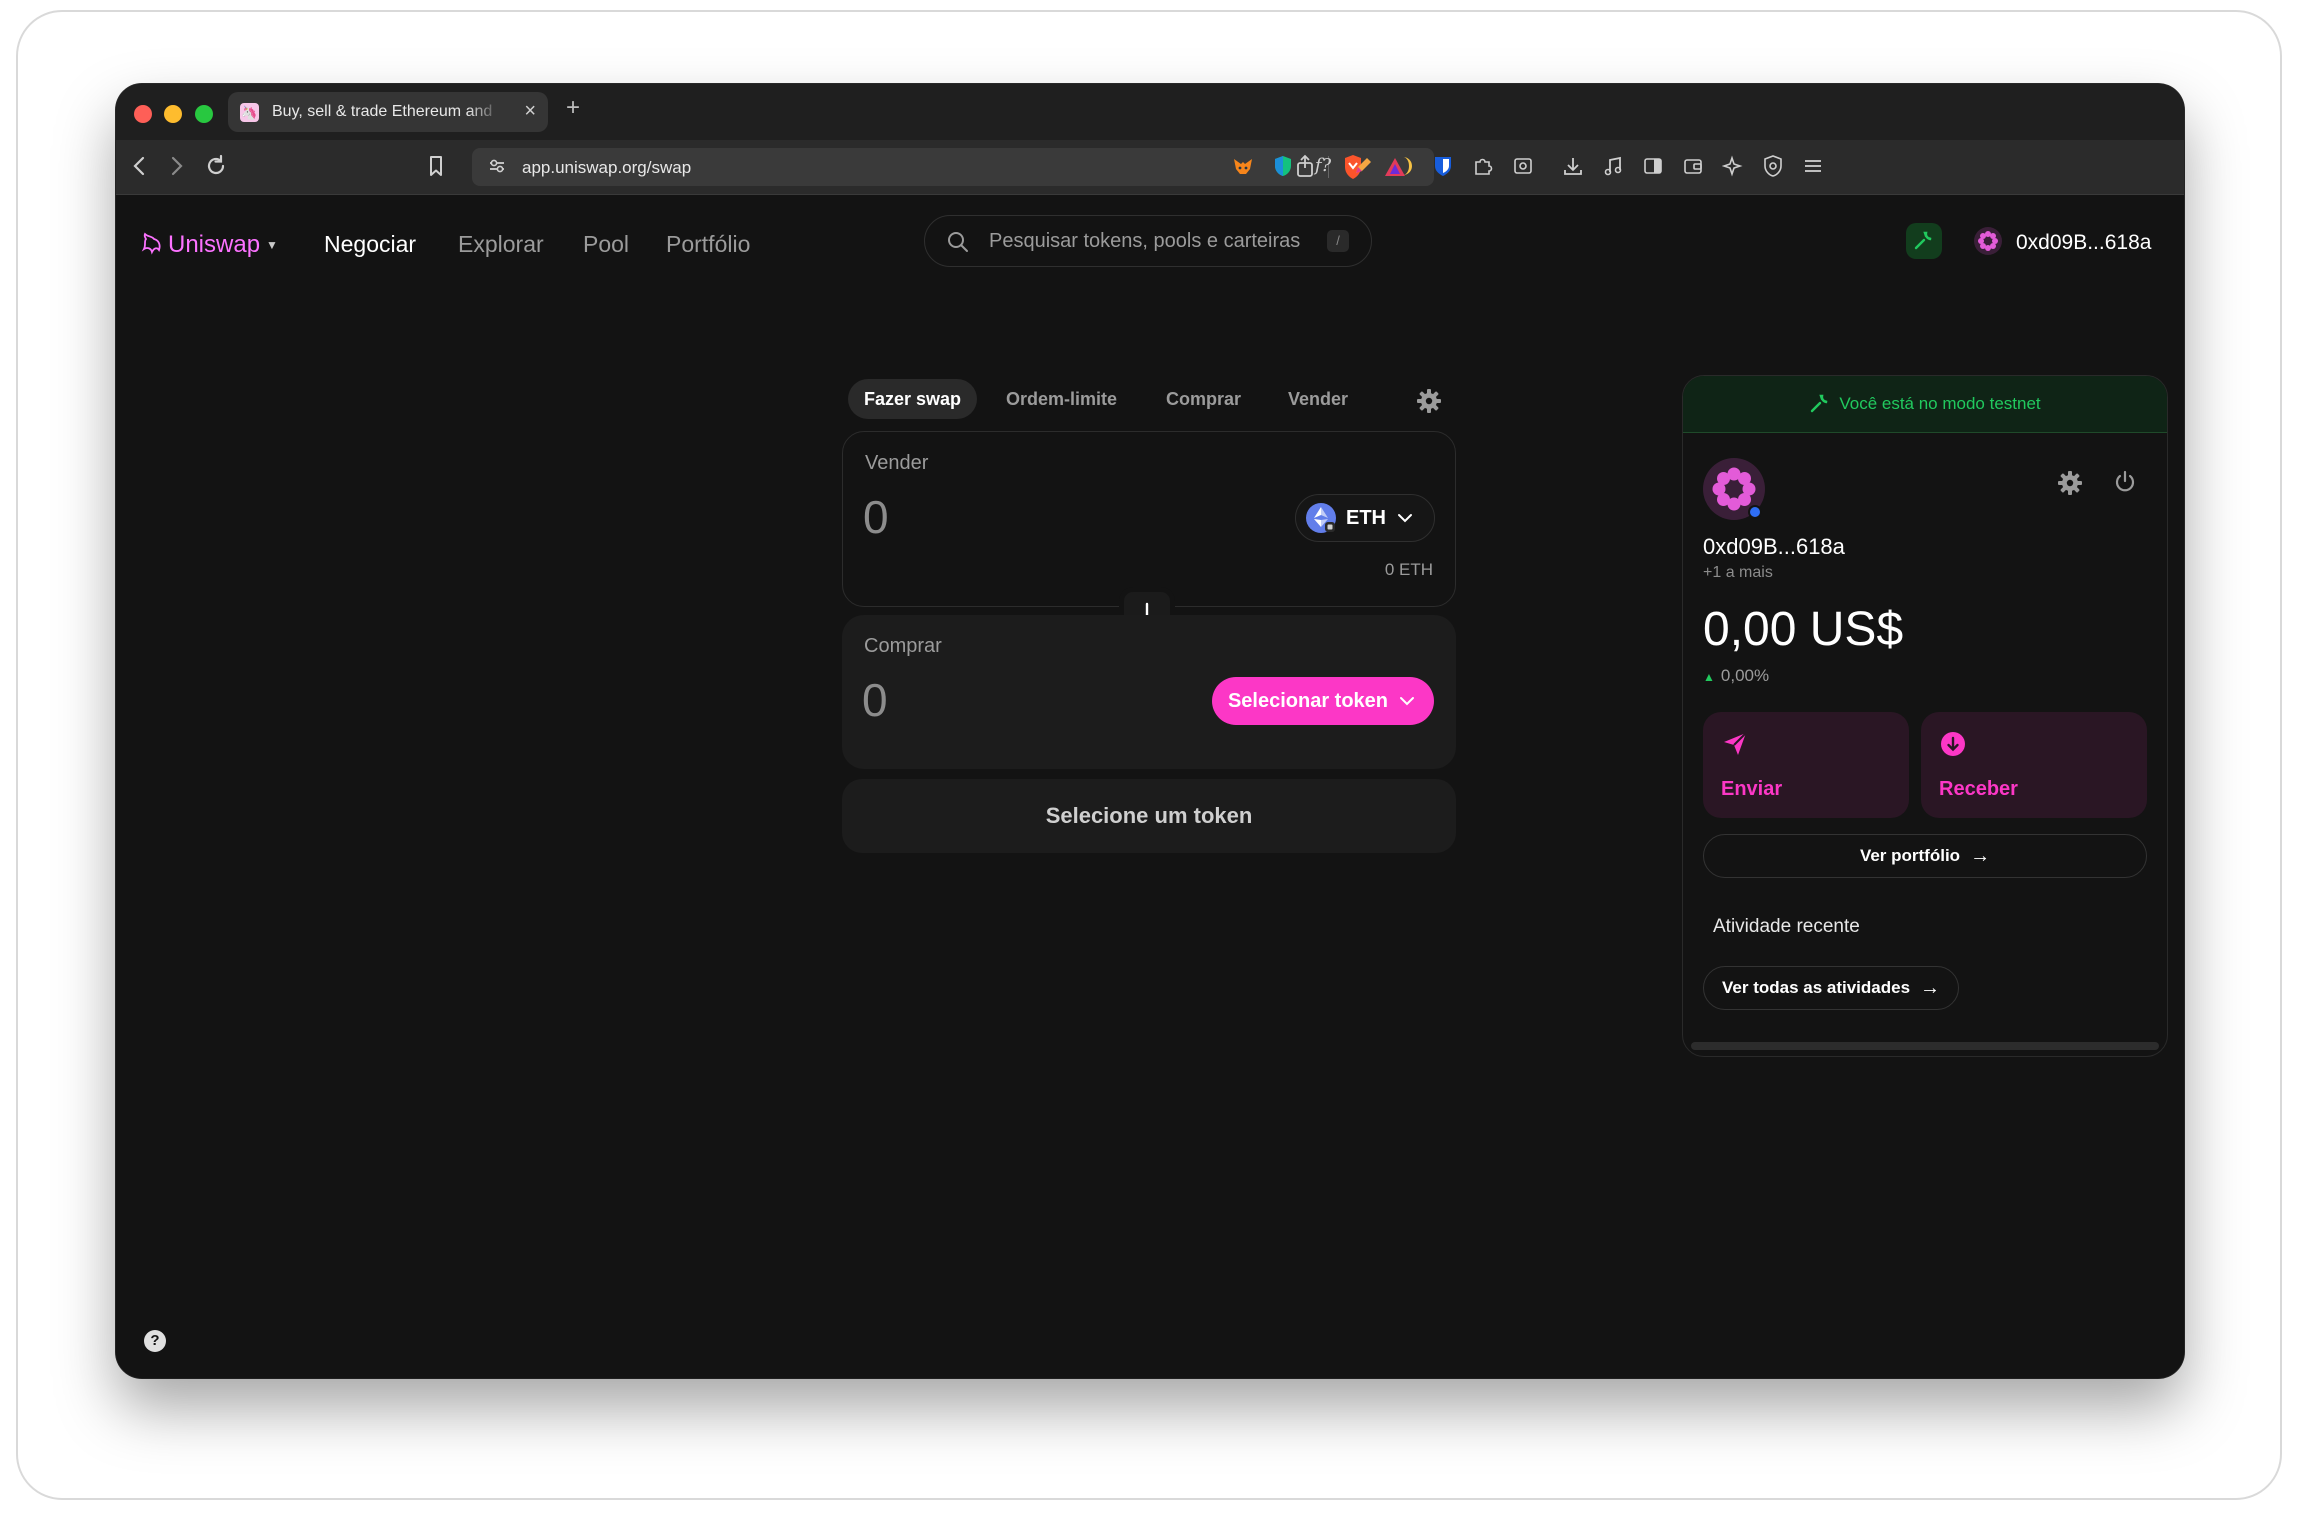  I want to click on shield-extension-icon, so click(1283, 166).